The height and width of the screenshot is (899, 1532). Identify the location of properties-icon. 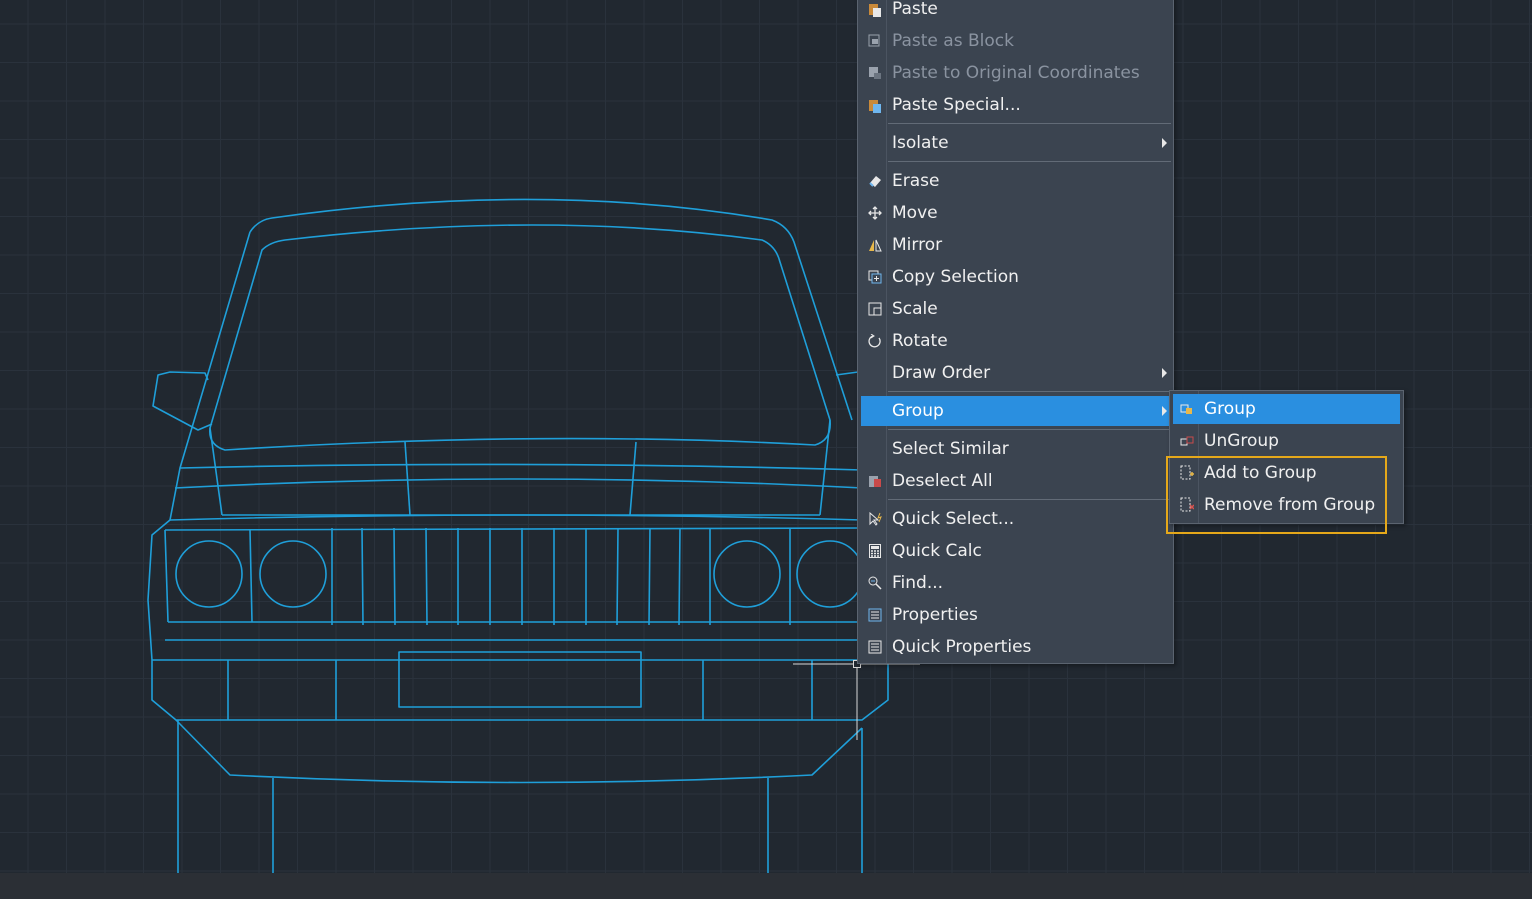
(875, 615).